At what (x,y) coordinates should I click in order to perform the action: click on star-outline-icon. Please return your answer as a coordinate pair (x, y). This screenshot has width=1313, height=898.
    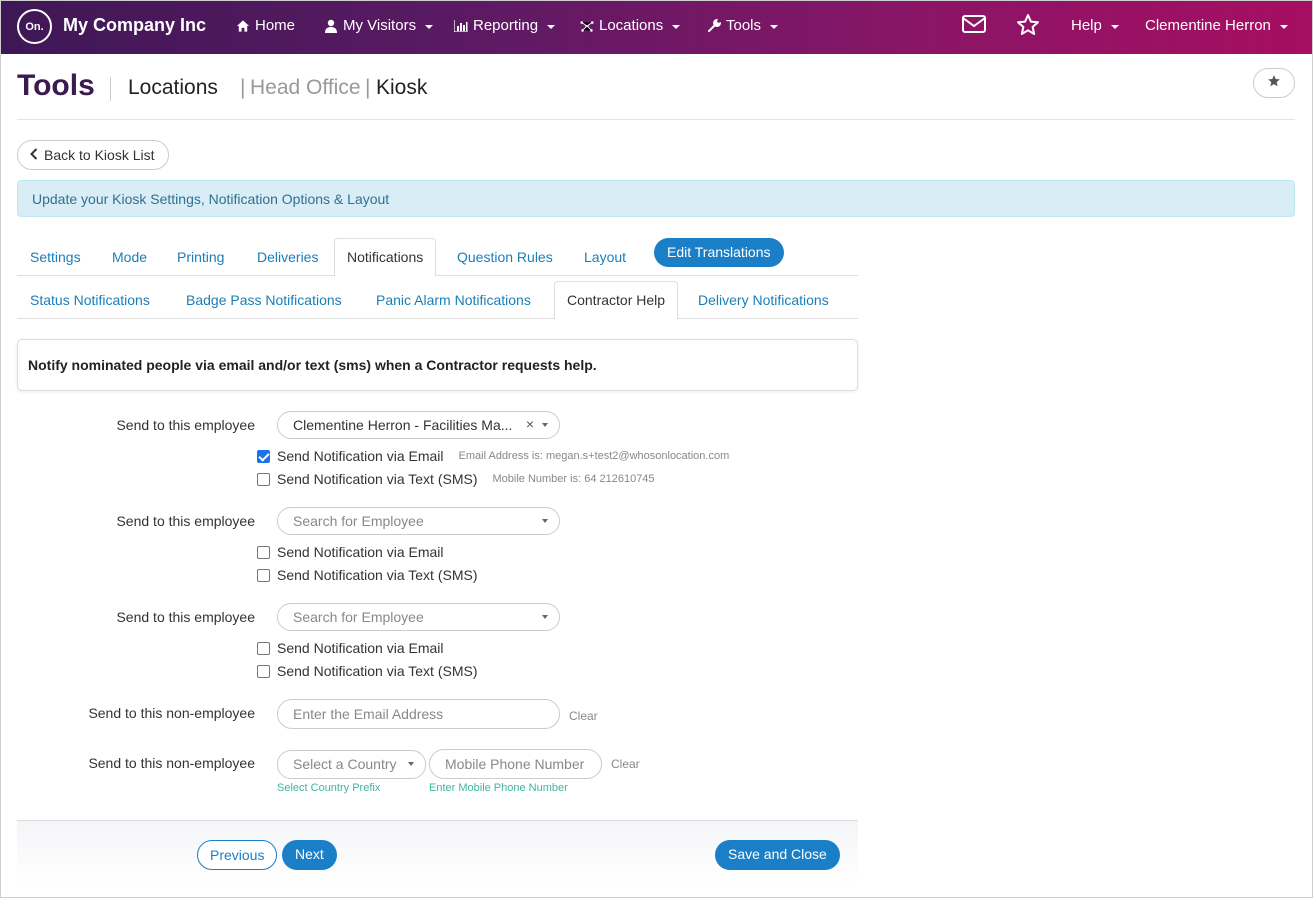
    Looking at the image, I should click on (1028, 27).